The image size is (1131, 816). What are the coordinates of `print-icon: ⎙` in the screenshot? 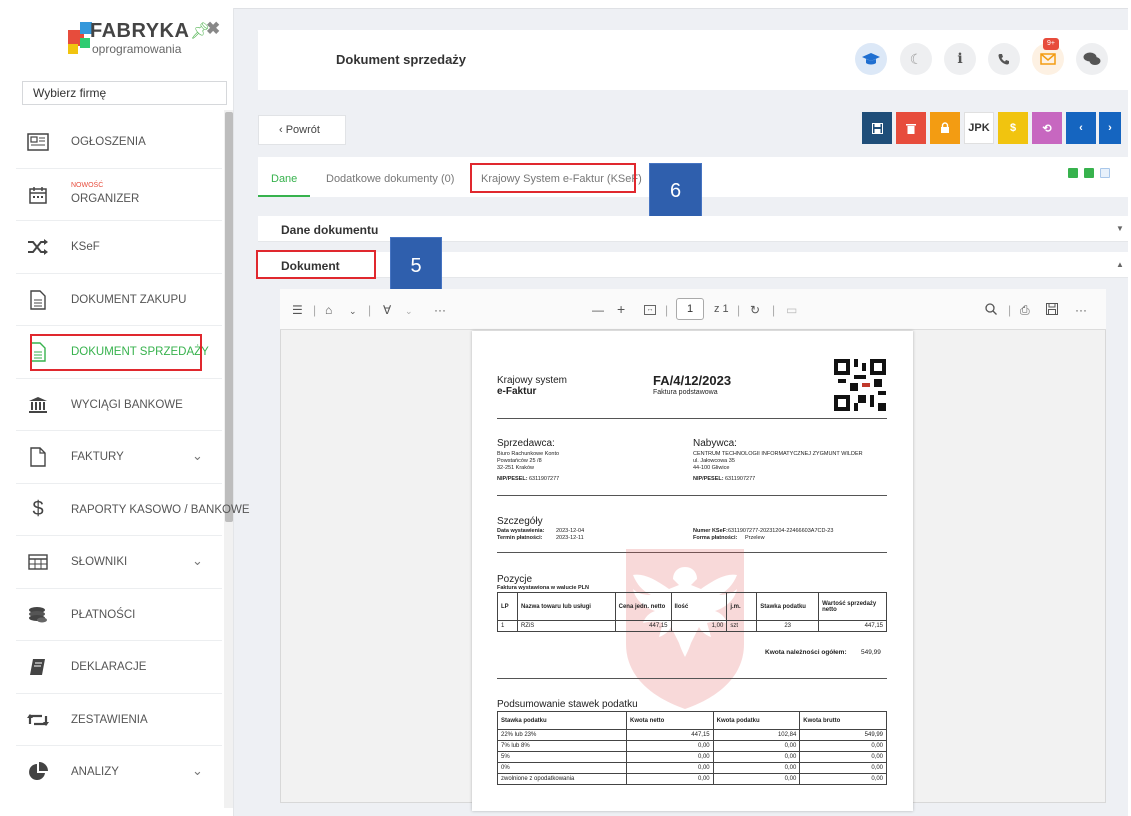 It's located at (1025, 310).